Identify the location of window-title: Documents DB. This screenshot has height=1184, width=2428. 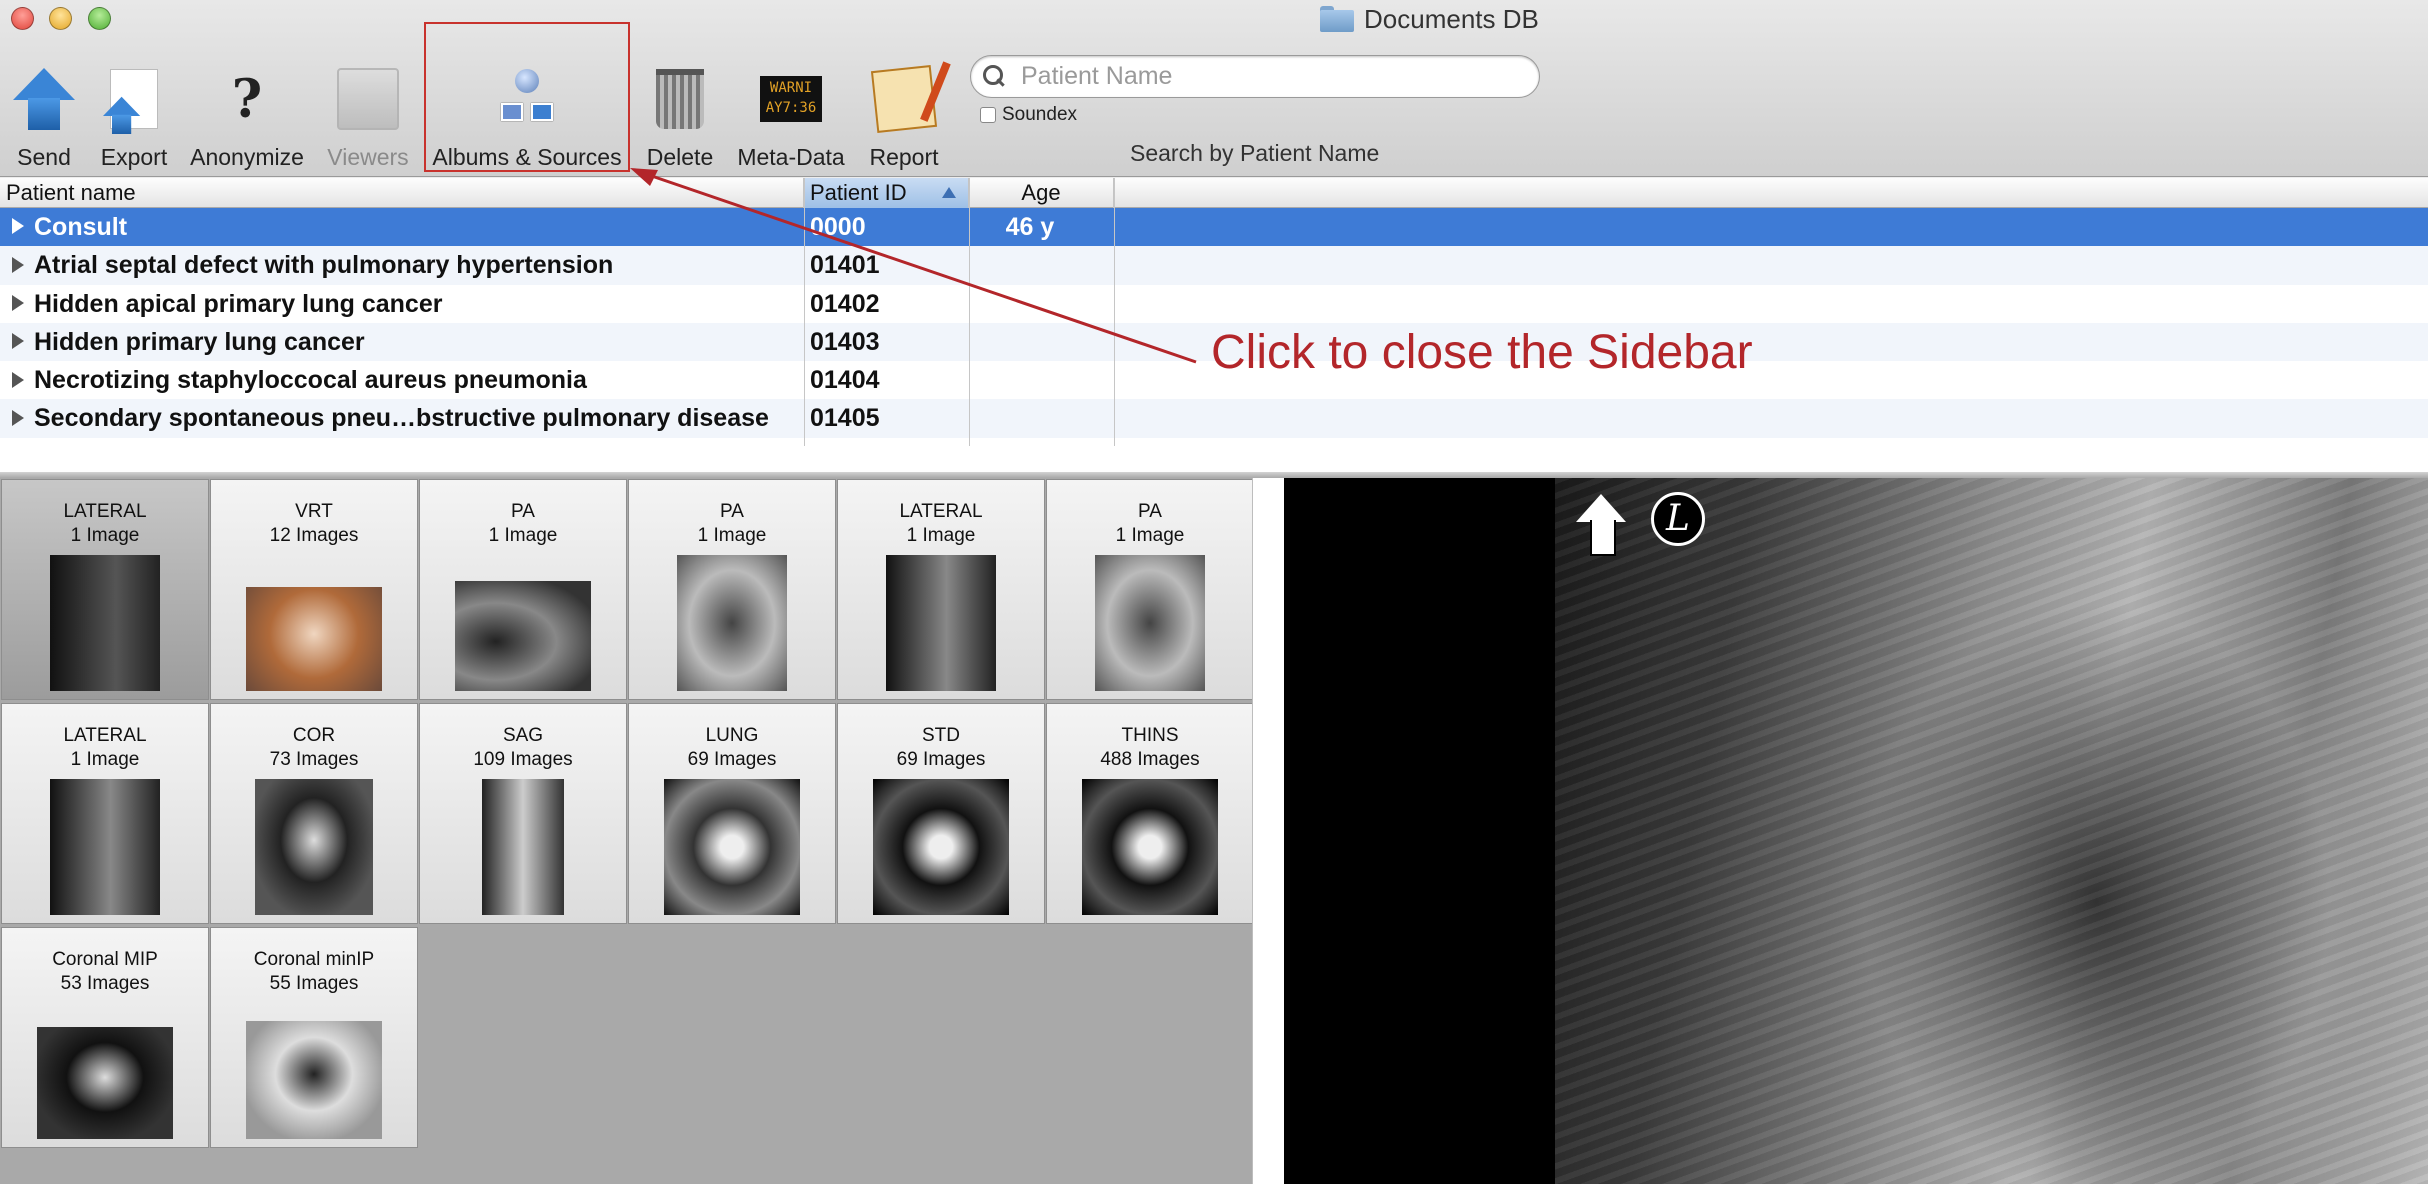
(1429, 19).